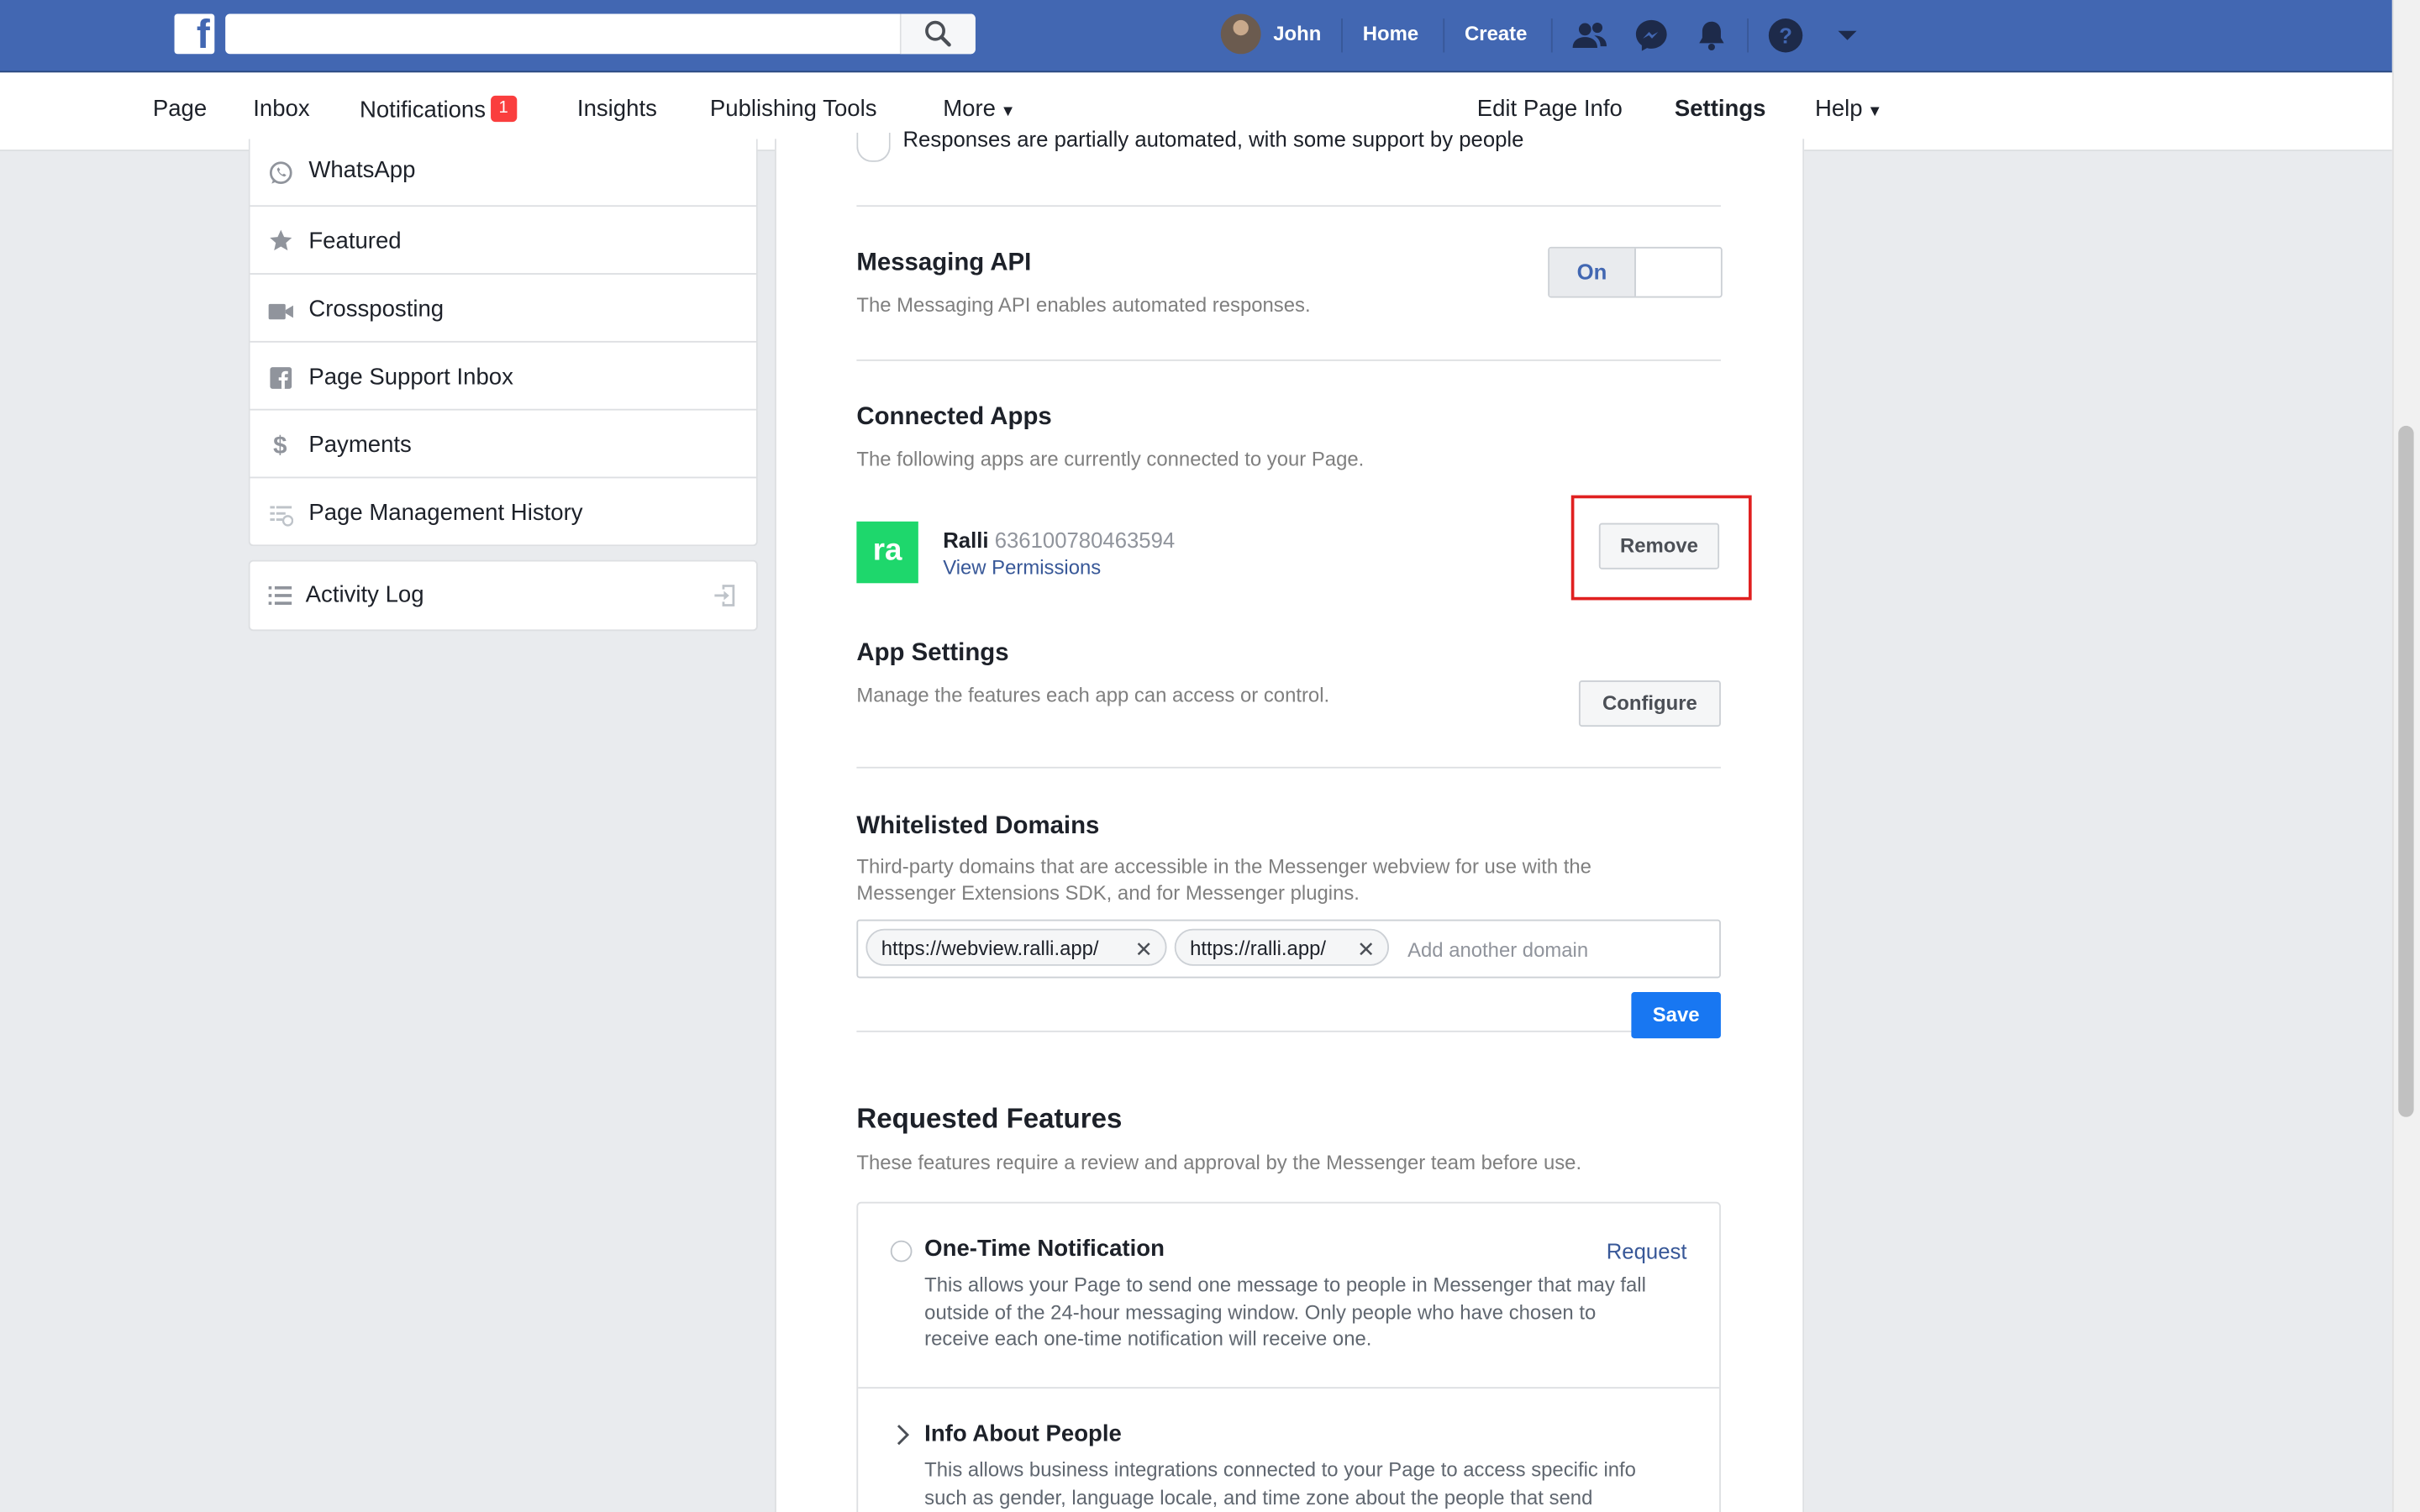 This screenshot has height=1512, width=2420. Describe the element at coordinates (966, 540) in the screenshot. I see `app-name: Ralli` at that location.